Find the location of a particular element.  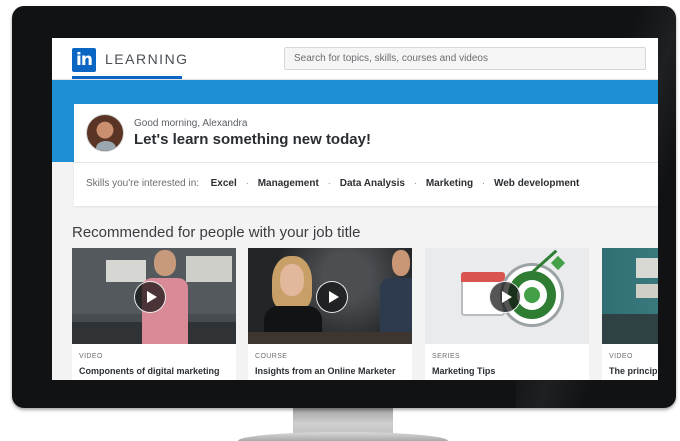

course-card: VIDEO Components of digital marketing is located at coordinates (154, 314).